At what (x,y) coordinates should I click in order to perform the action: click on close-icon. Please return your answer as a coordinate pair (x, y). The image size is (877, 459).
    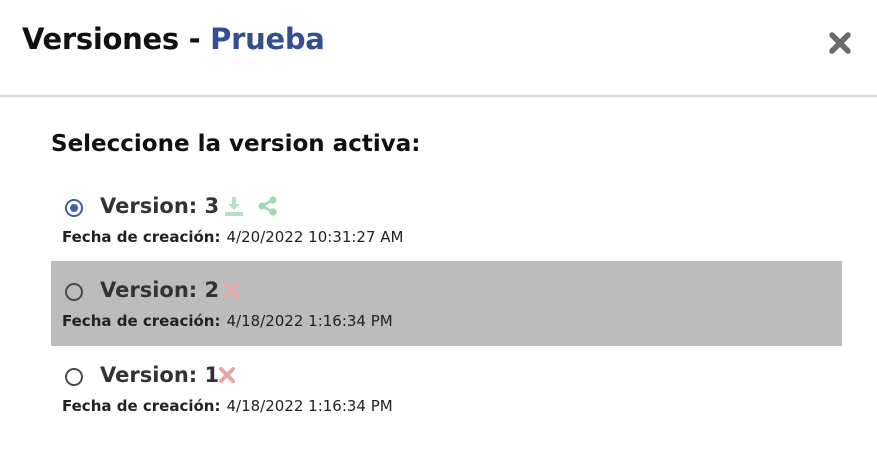
    Looking at the image, I should click on (840, 43).